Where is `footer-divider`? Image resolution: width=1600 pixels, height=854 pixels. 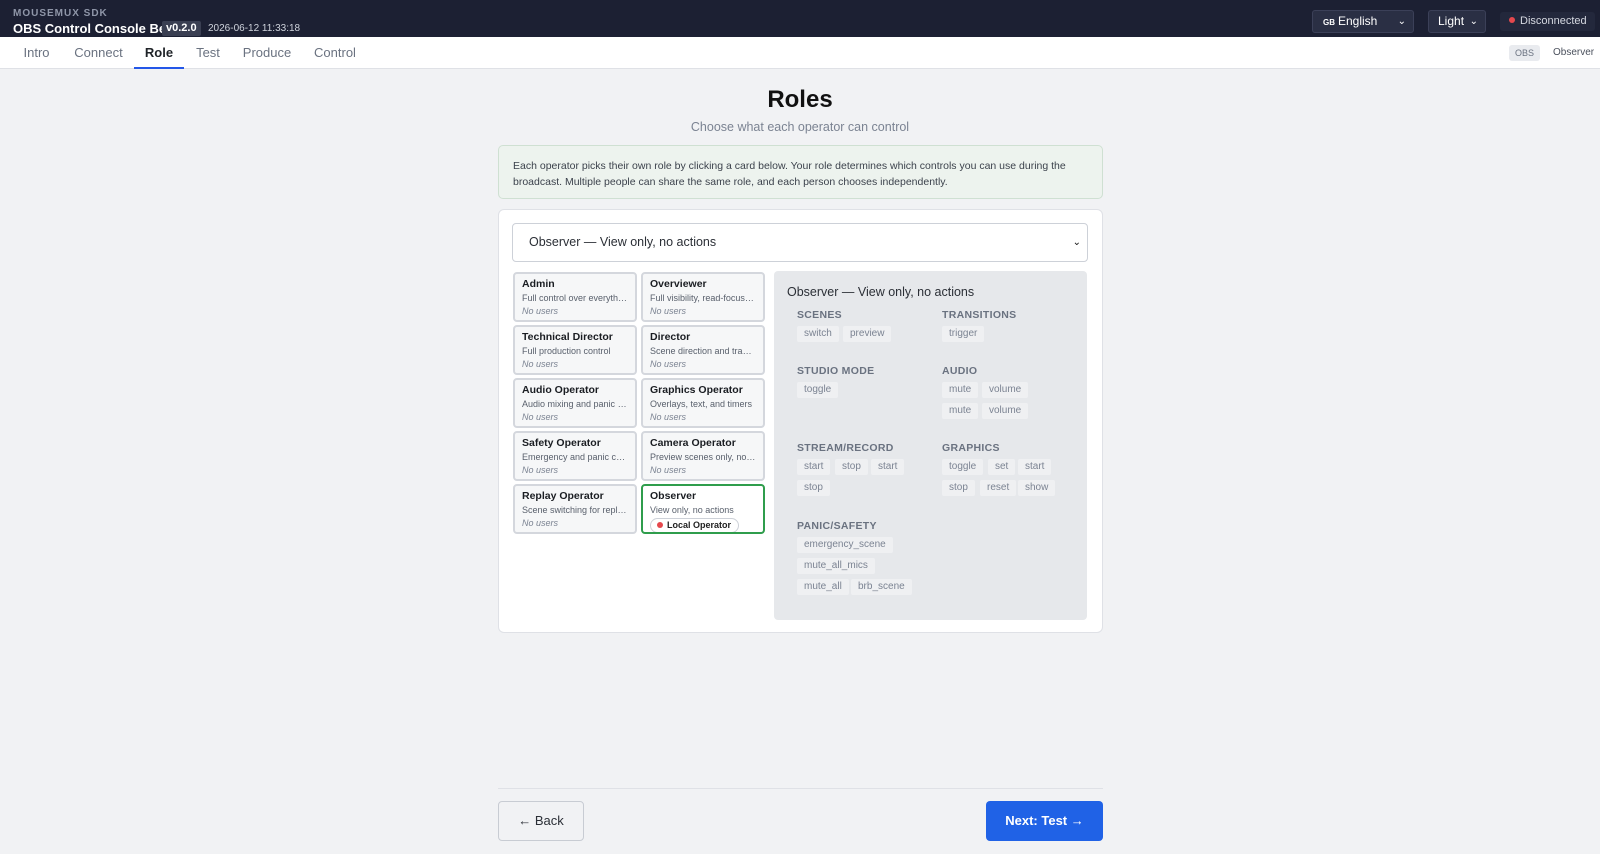 footer-divider is located at coordinates (800, 788).